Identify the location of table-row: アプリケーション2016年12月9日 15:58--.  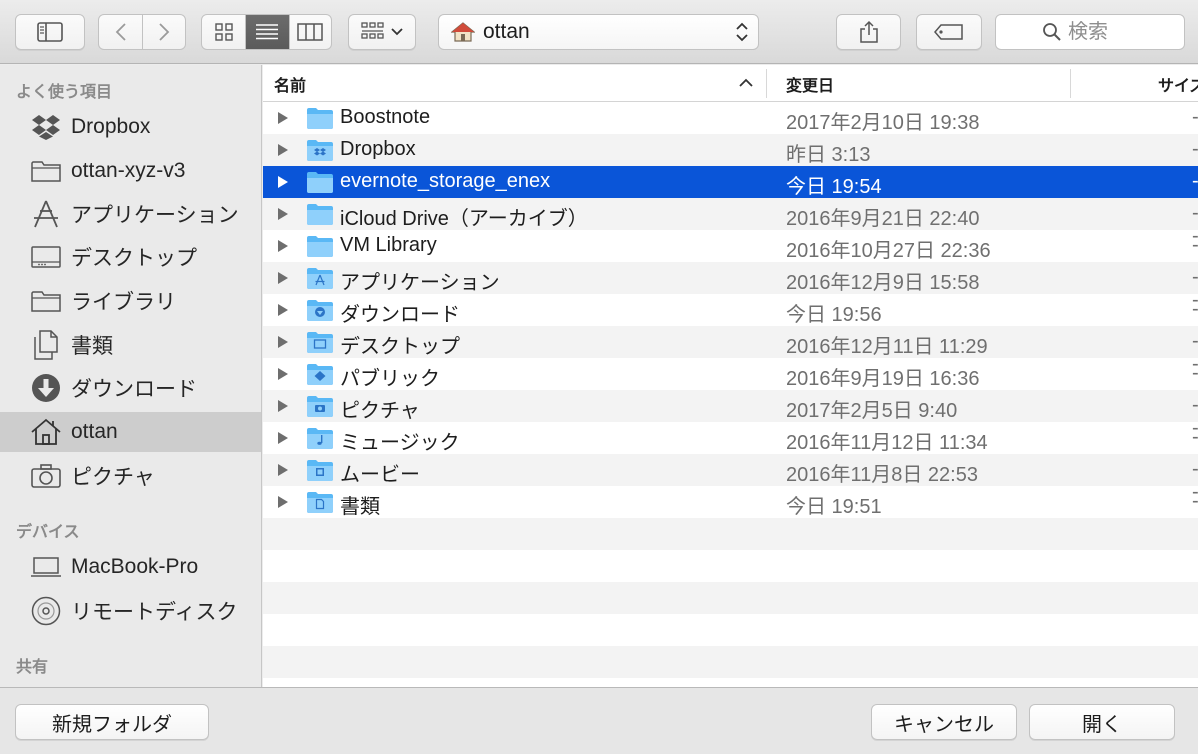
(730, 286).